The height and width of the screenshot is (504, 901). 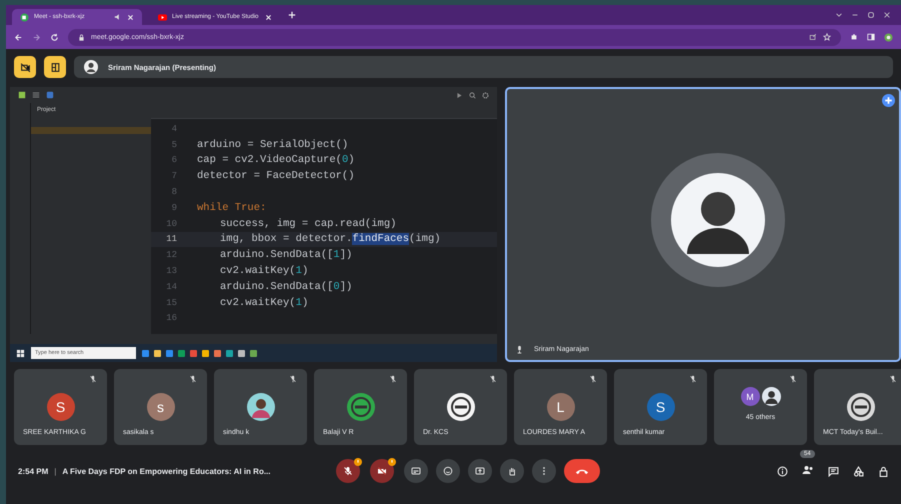 What do you see at coordinates (171, 239) in the screenshot?
I see `line-number: 11` at bounding box center [171, 239].